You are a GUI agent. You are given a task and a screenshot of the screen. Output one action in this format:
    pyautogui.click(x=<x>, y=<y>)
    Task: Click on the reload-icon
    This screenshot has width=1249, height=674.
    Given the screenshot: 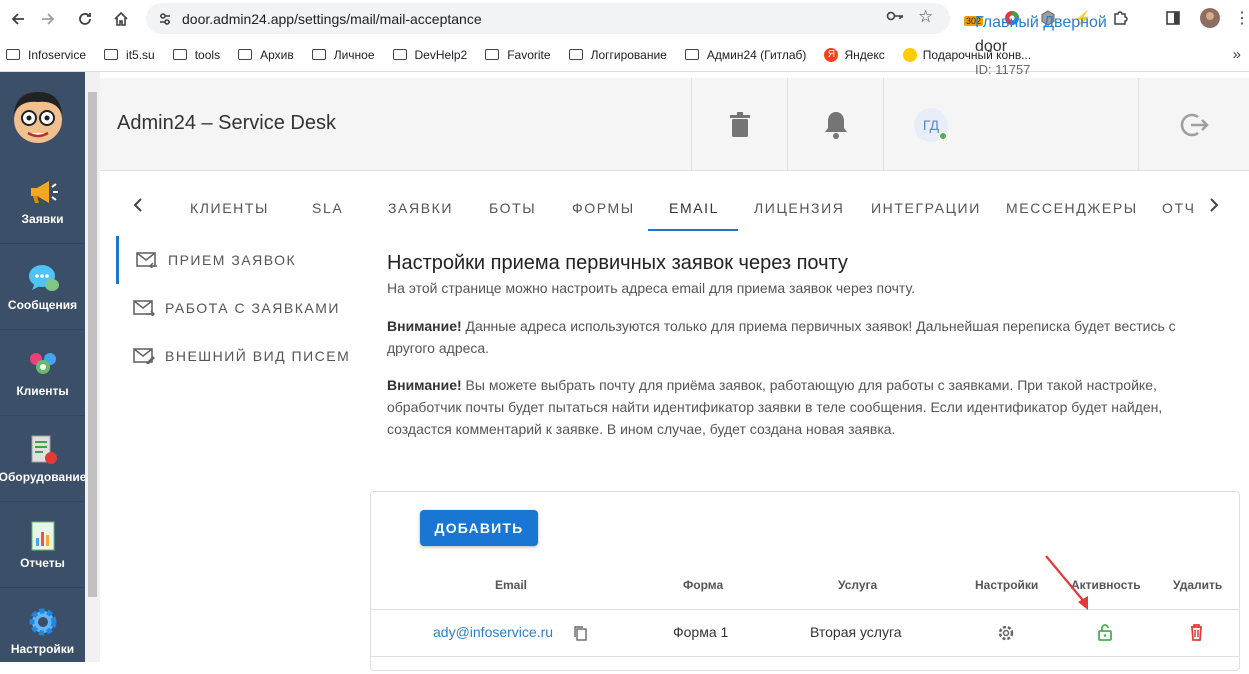 What is the action you would take?
    pyautogui.click(x=85, y=19)
    